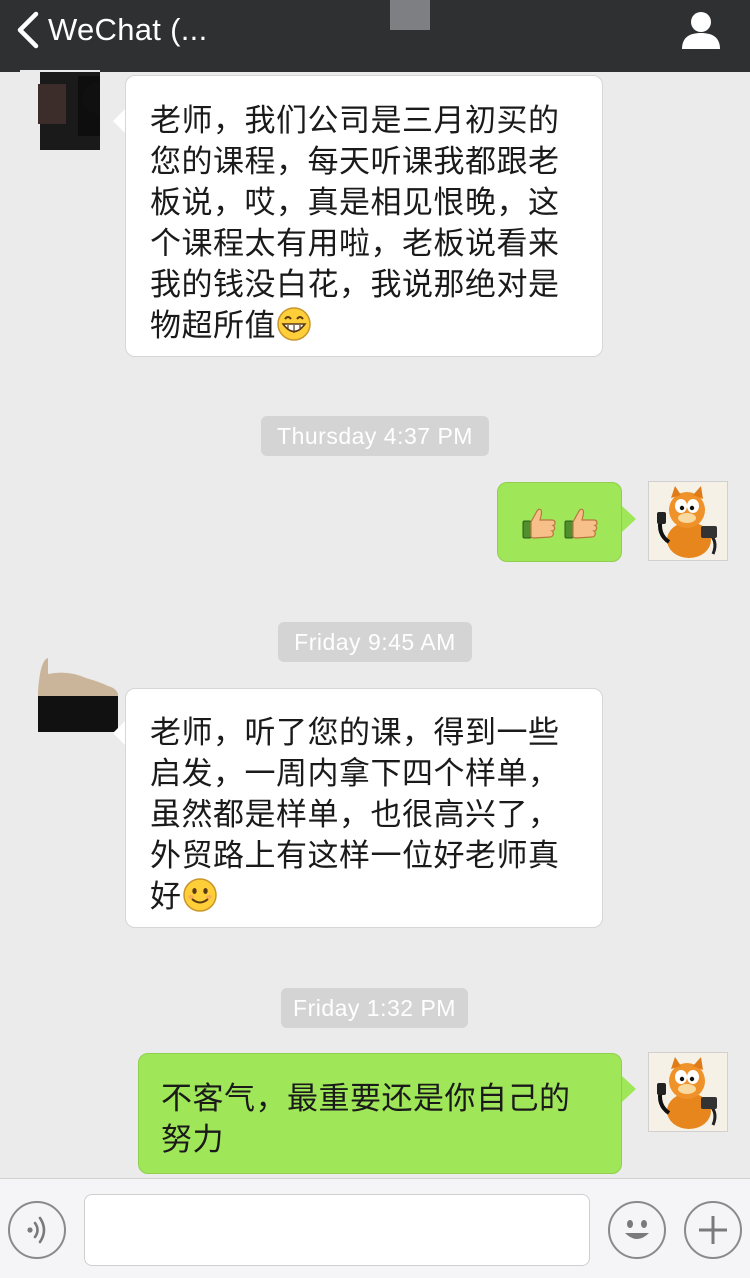 The width and height of the screenshot is (750, 1278). I want to click on grinning-face-emoji, so click(294, 329).